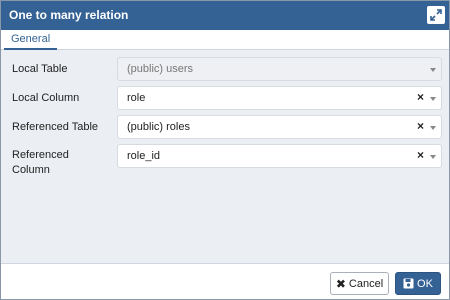 The width and height of the screenshot is (450, 300). Describe the element at coordinates (31, 170) in the screenshot. I see `referenced-column-label-line2: Column` at that location.